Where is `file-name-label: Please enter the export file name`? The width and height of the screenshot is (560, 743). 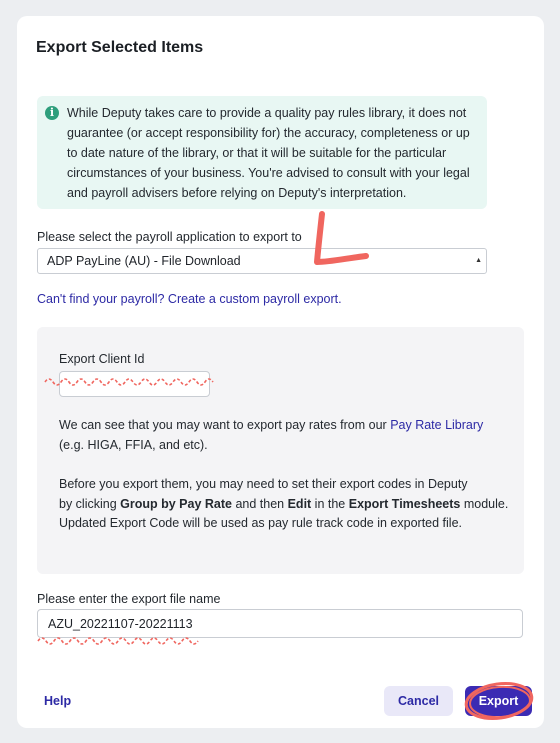 file-name-label: Please enter the export file name is located at coordinates (129, 599).